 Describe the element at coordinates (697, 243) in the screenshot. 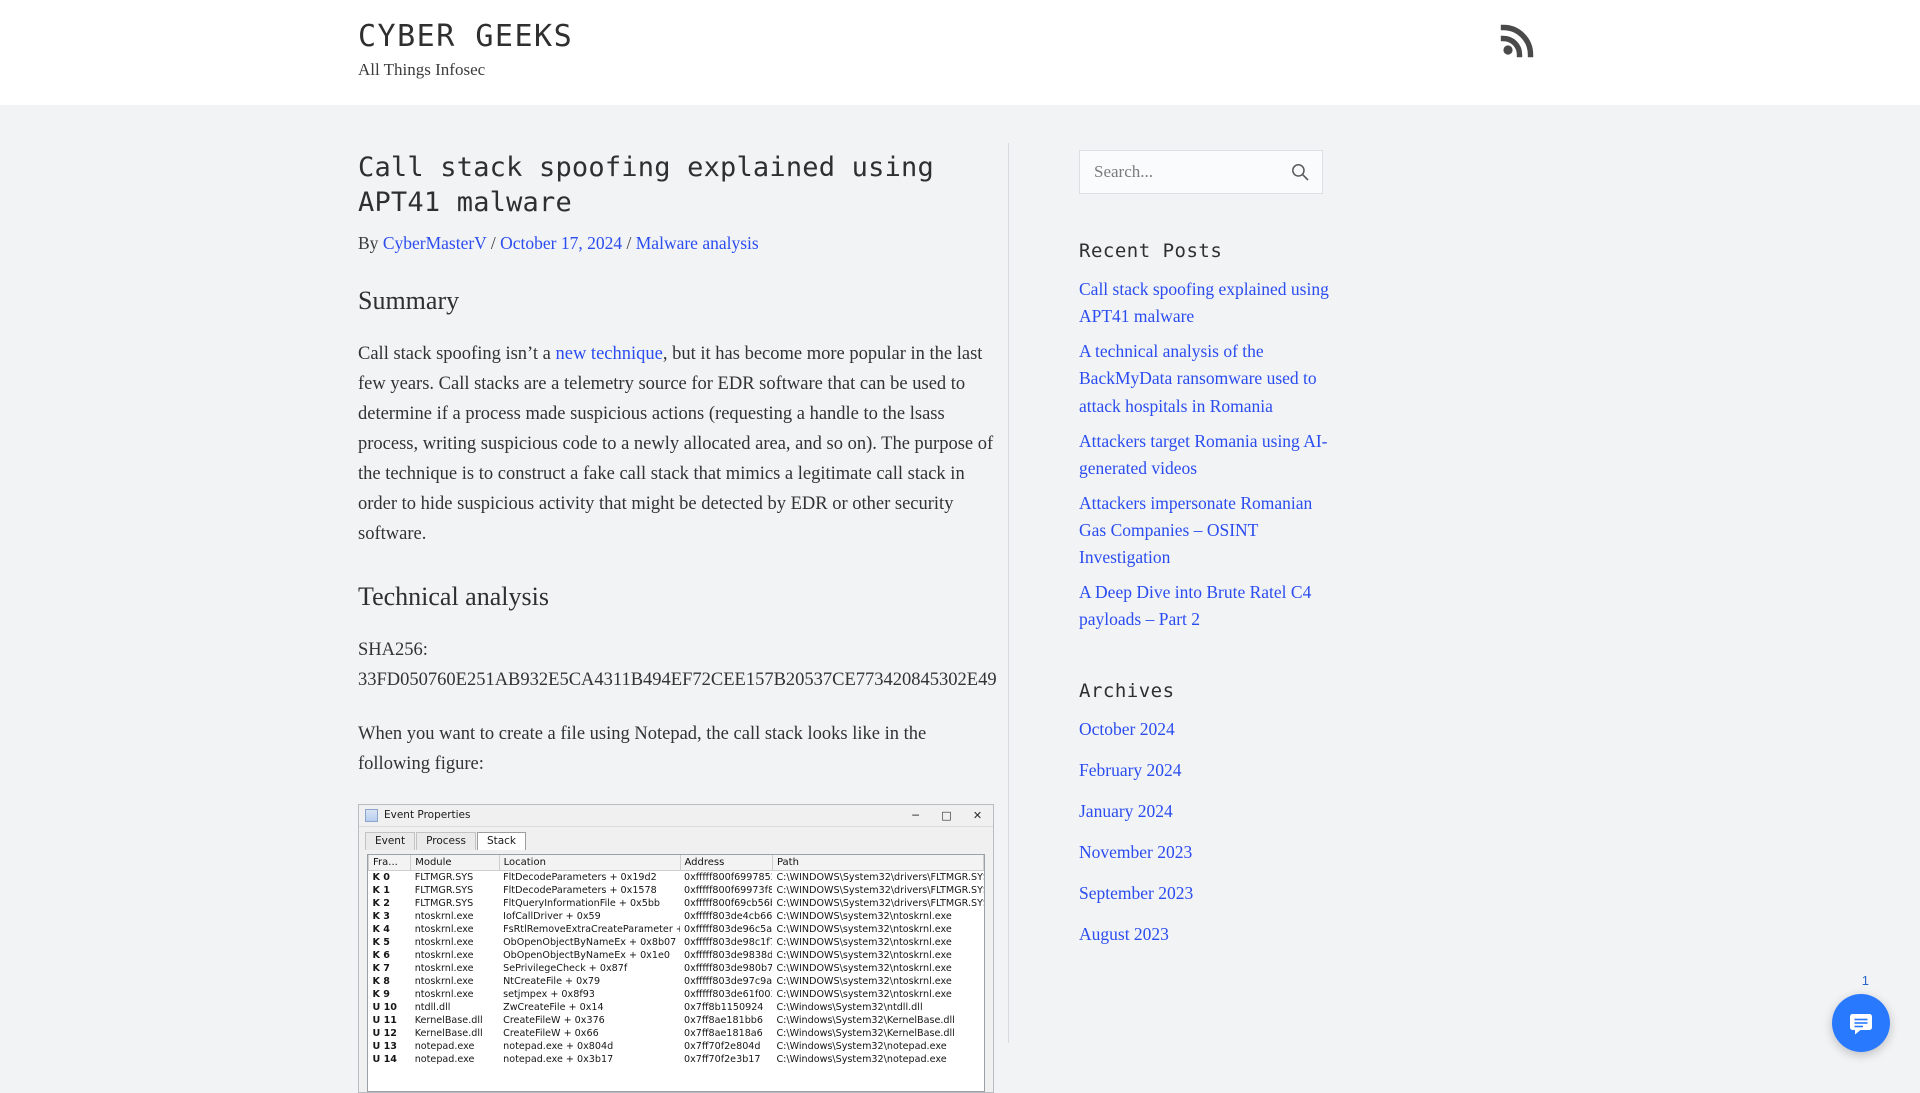

I see `post-category-link: Malware analysis` at that location.